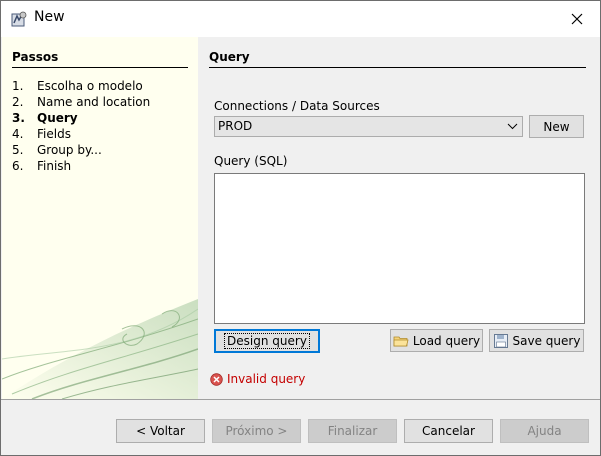  I want to click on load-query-label: Load query, so click(446, 340).